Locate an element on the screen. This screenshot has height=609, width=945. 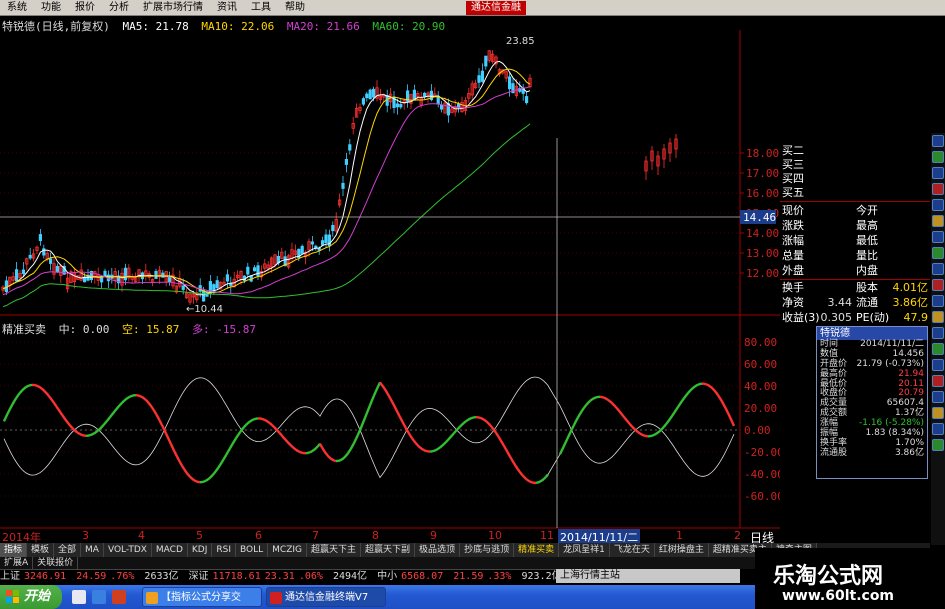
taskbar-item-tdx: 通达信金融终端V7 is located at coordinates (326, 597).